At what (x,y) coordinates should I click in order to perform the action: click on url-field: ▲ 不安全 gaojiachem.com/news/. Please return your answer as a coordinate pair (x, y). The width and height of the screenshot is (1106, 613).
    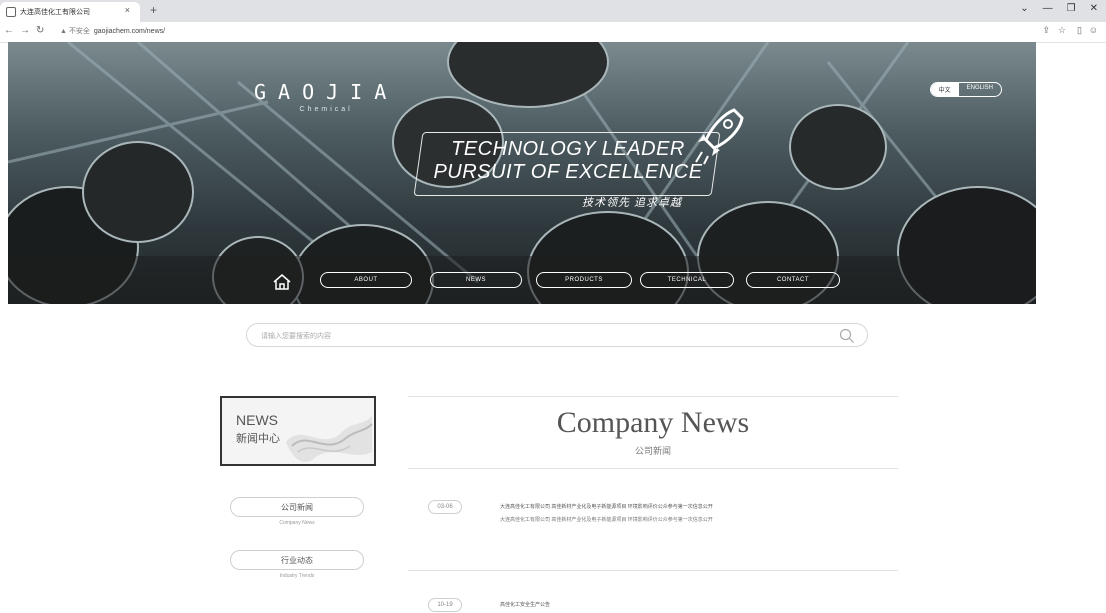
    Looking at the image, I should click on (112, 31).